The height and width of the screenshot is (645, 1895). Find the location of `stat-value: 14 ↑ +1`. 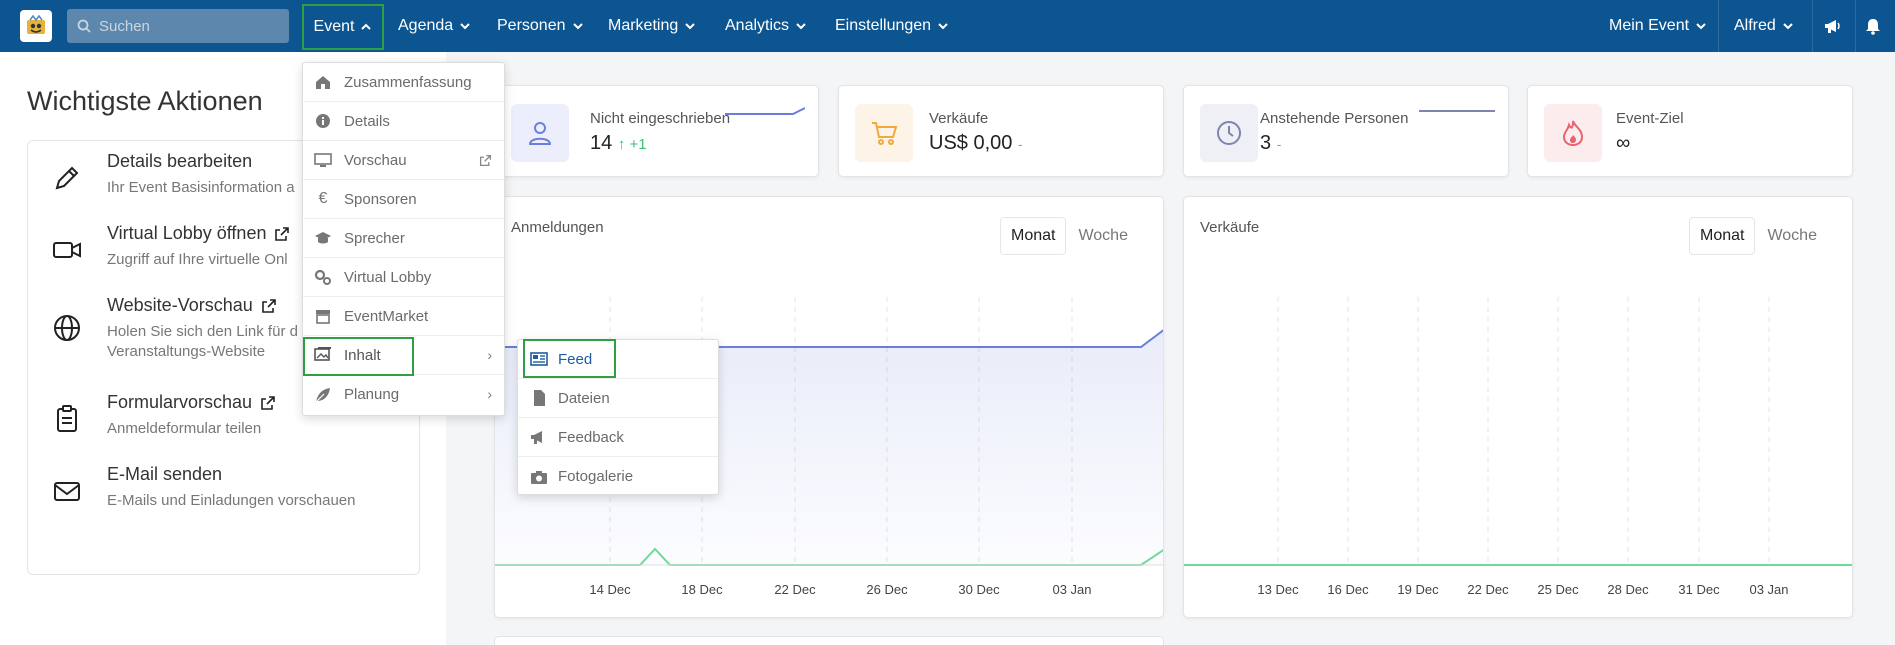

stat-value: 14 ↑ +1 is located at coordinates (618, 143).